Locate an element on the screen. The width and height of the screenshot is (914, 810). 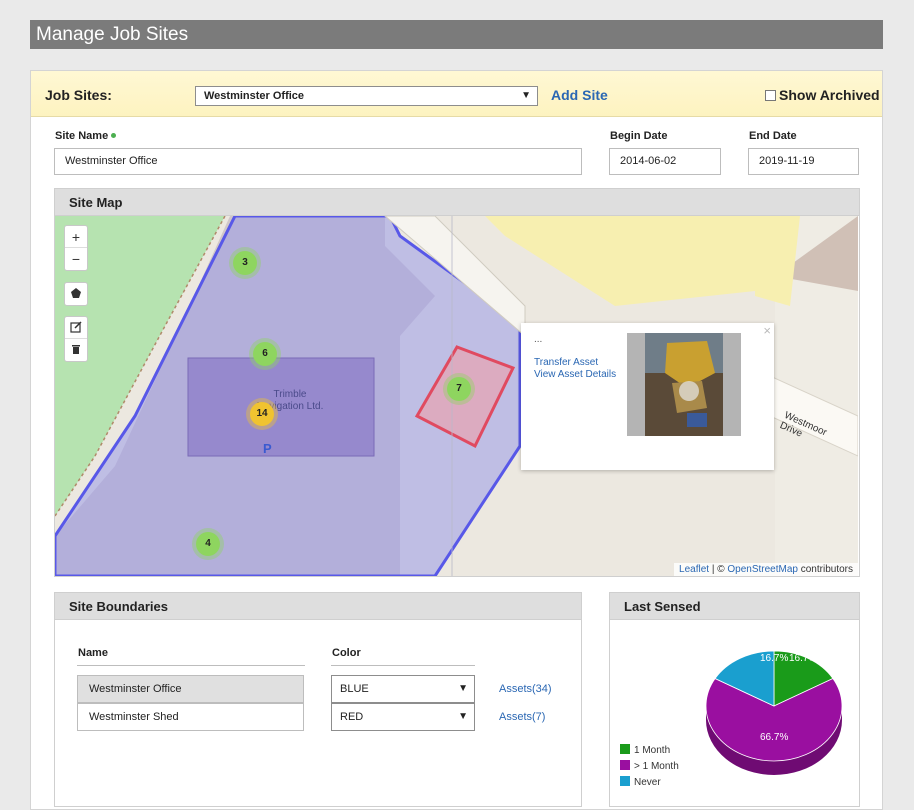
pie-legend-item: > 1 Month is located at coordinates (649, 766).